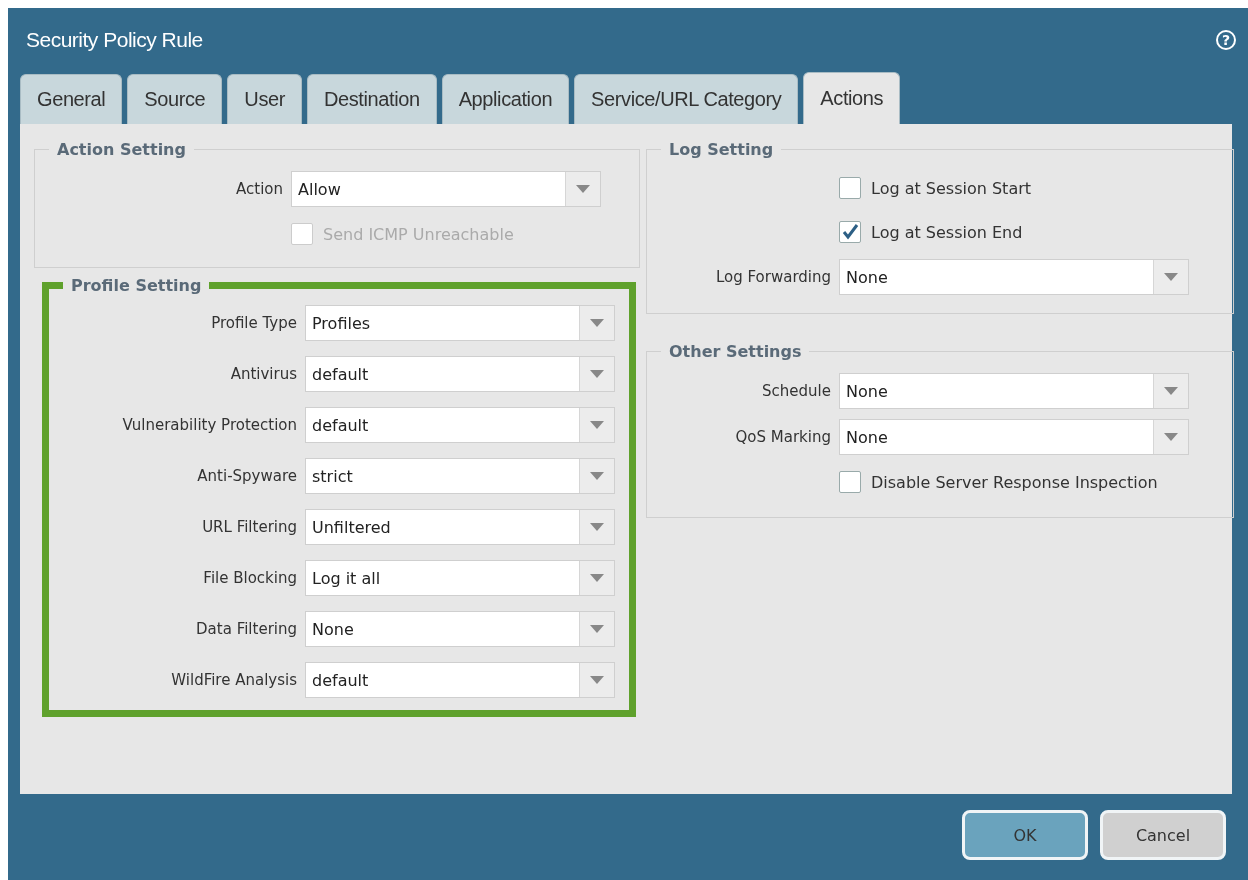 The width and height of the screenshot is (1248, 880). What do you see at coordinates (264, 99) in the screenshot?
I see `tab: User` at bounding box center [264, 99].